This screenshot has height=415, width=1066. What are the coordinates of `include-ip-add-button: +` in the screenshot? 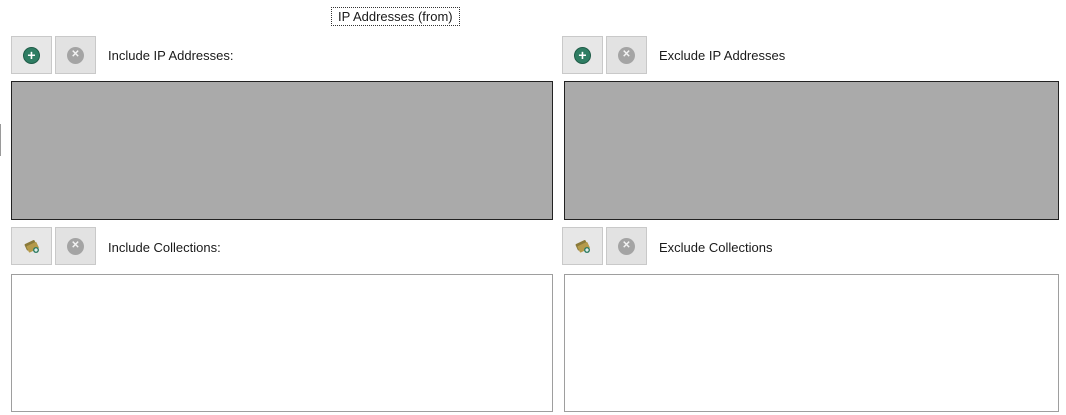 It's located at (31, 55).